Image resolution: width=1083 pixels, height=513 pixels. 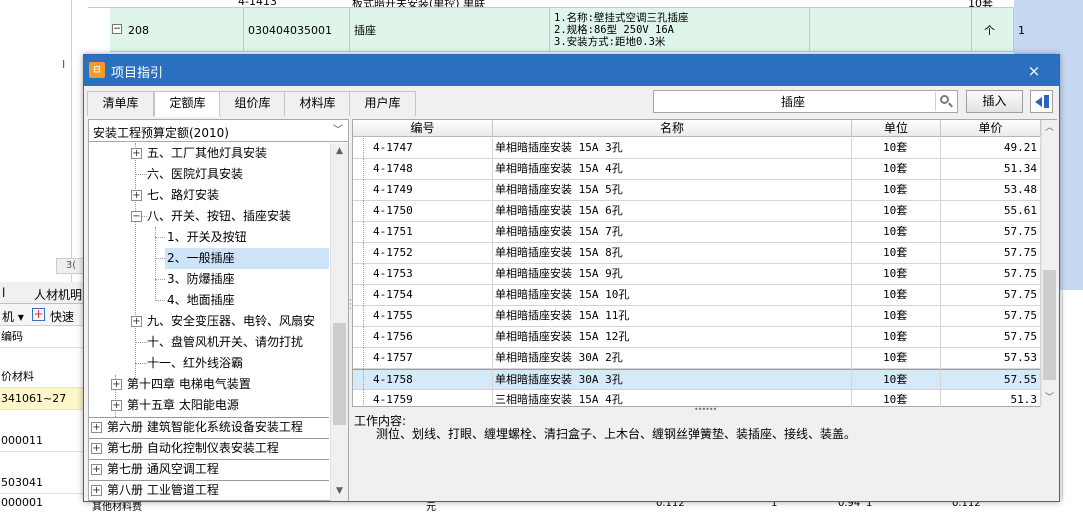 I want to click on tab-material-library: 材料库, so click(x=317, y=103).